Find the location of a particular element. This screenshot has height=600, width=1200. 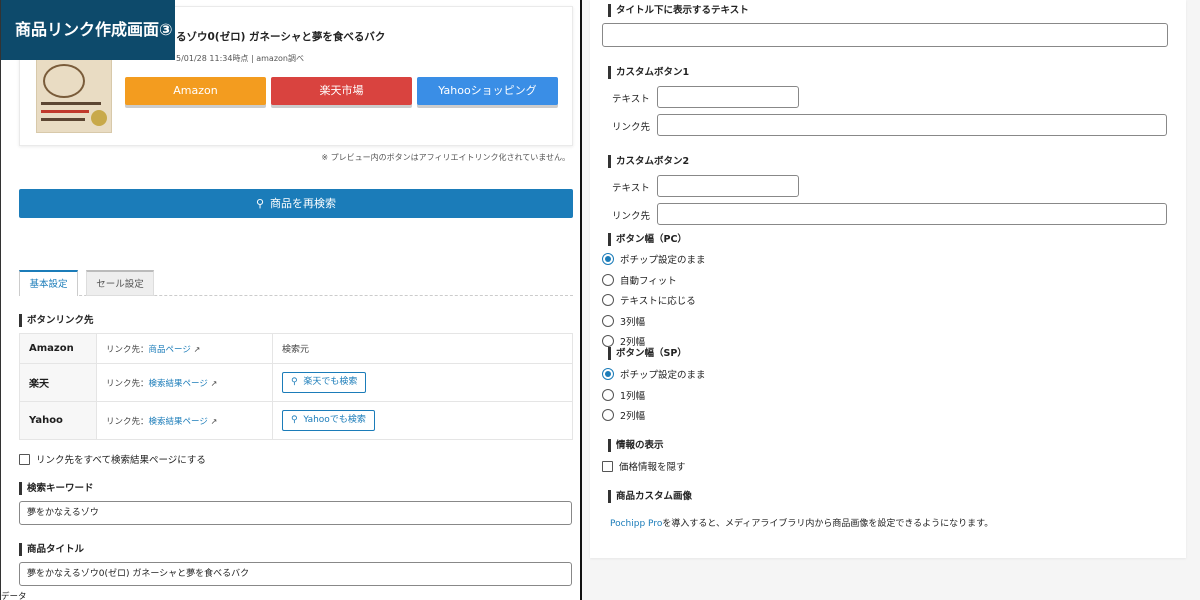

cut-off-label: データ is located at coordinates (14, 596).